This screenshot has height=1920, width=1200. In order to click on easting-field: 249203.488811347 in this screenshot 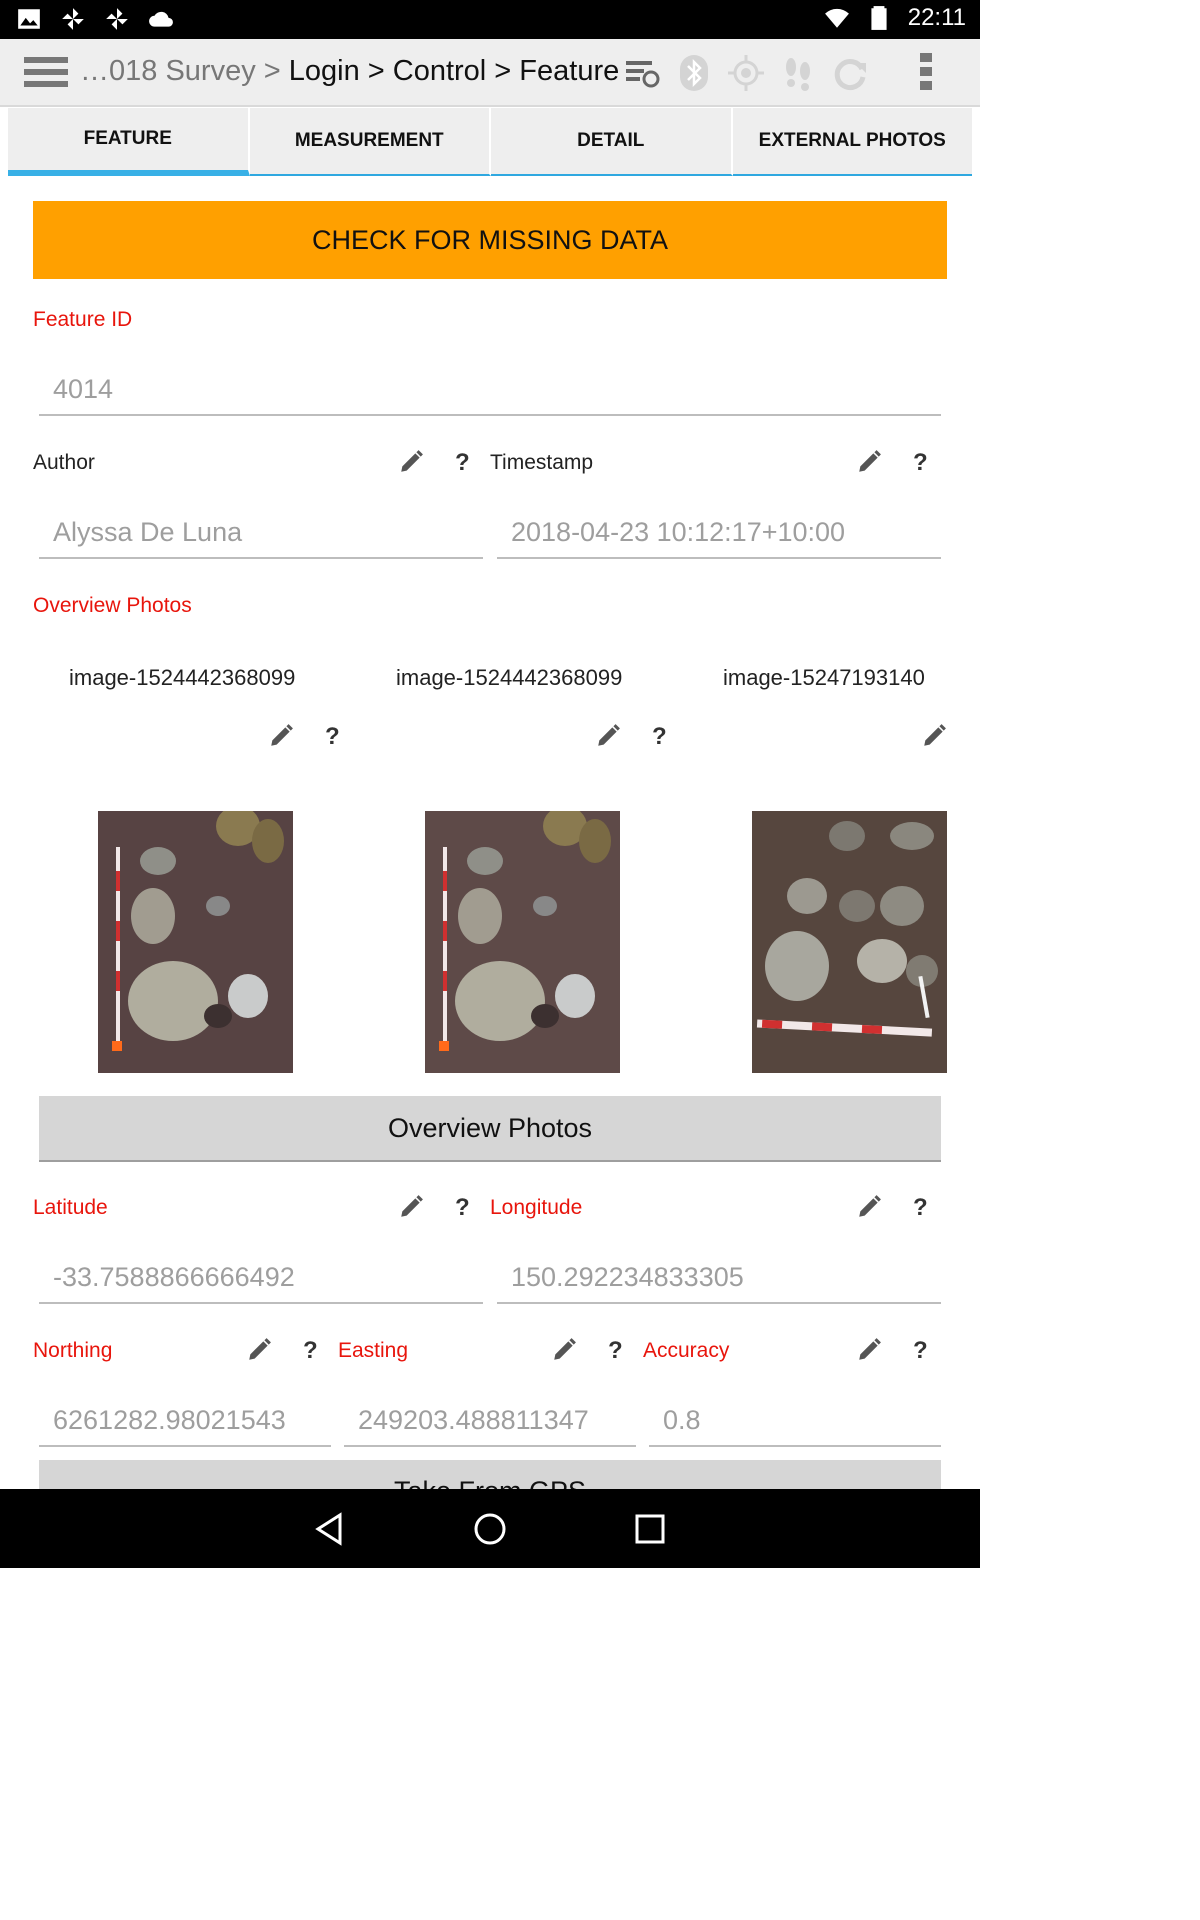, I will do `click(490, 1421)`.